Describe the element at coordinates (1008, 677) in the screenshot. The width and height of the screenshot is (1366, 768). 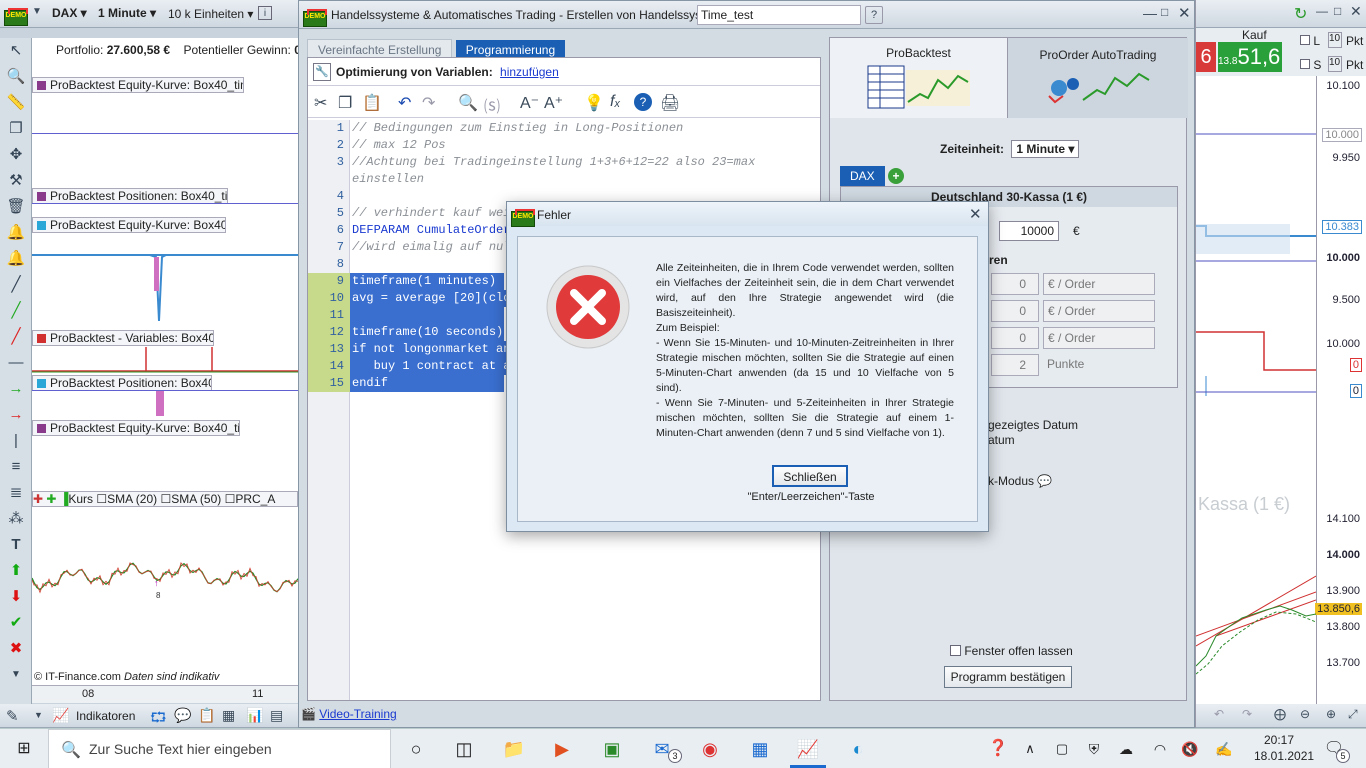
I see `confirm-program-button: Programm bestätigen` at that location.